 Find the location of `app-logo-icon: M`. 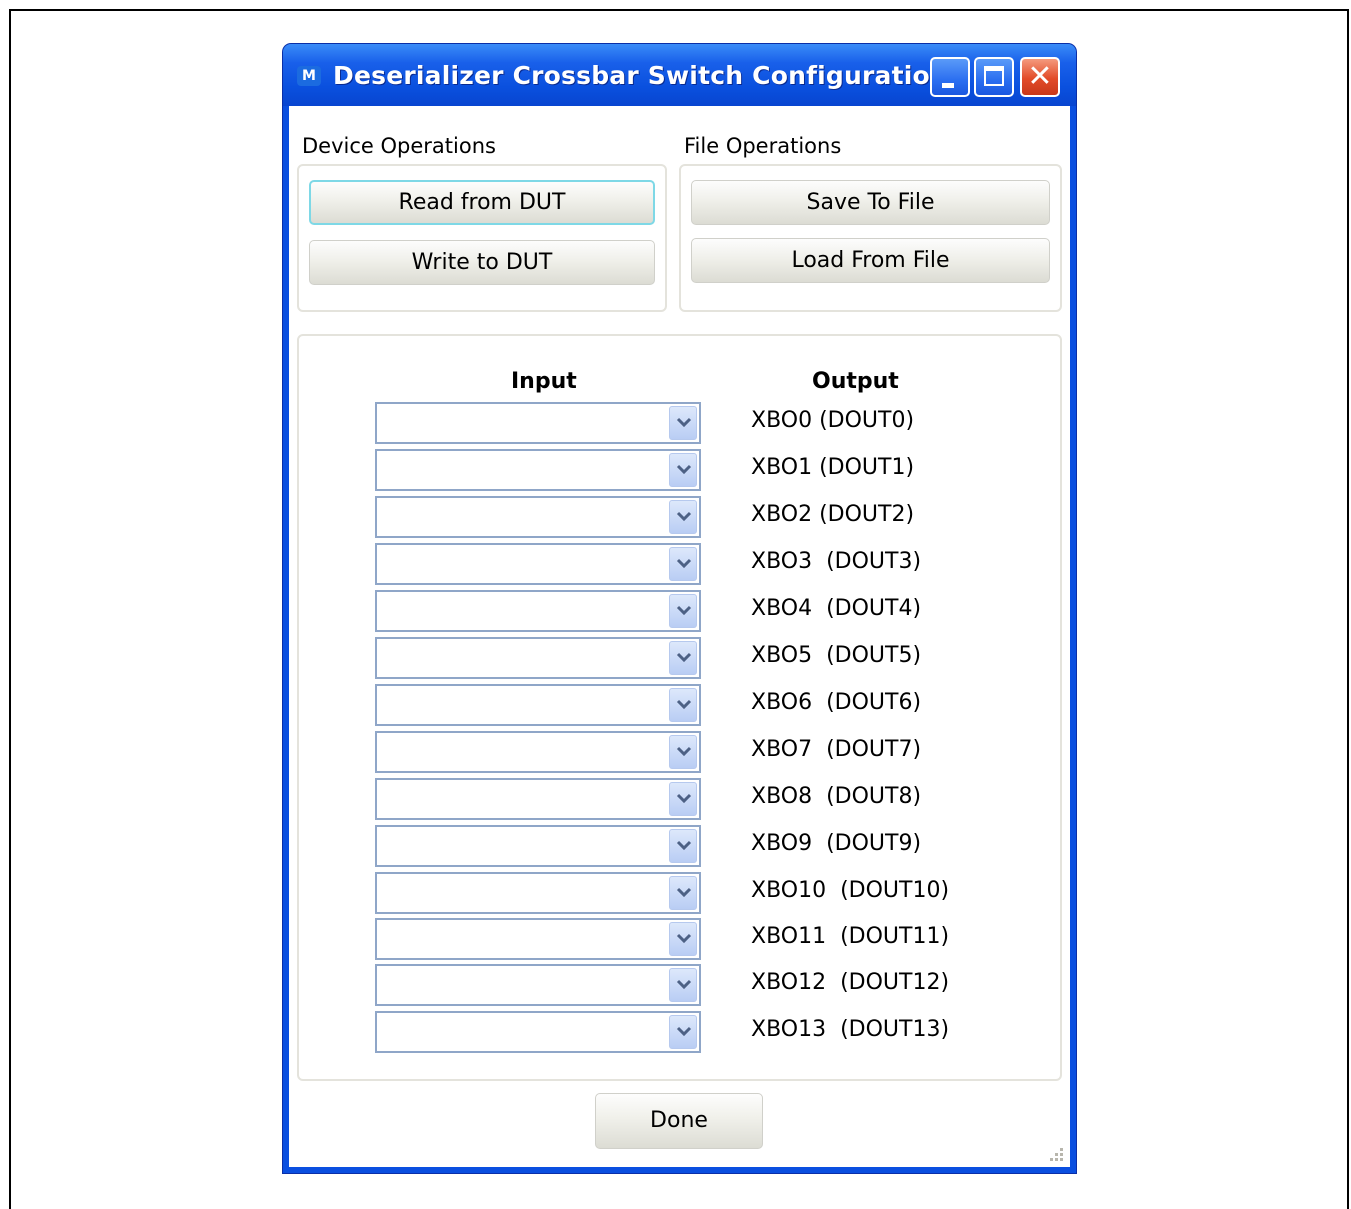

app-logo-icon: M is located at coordinates (309, 76).